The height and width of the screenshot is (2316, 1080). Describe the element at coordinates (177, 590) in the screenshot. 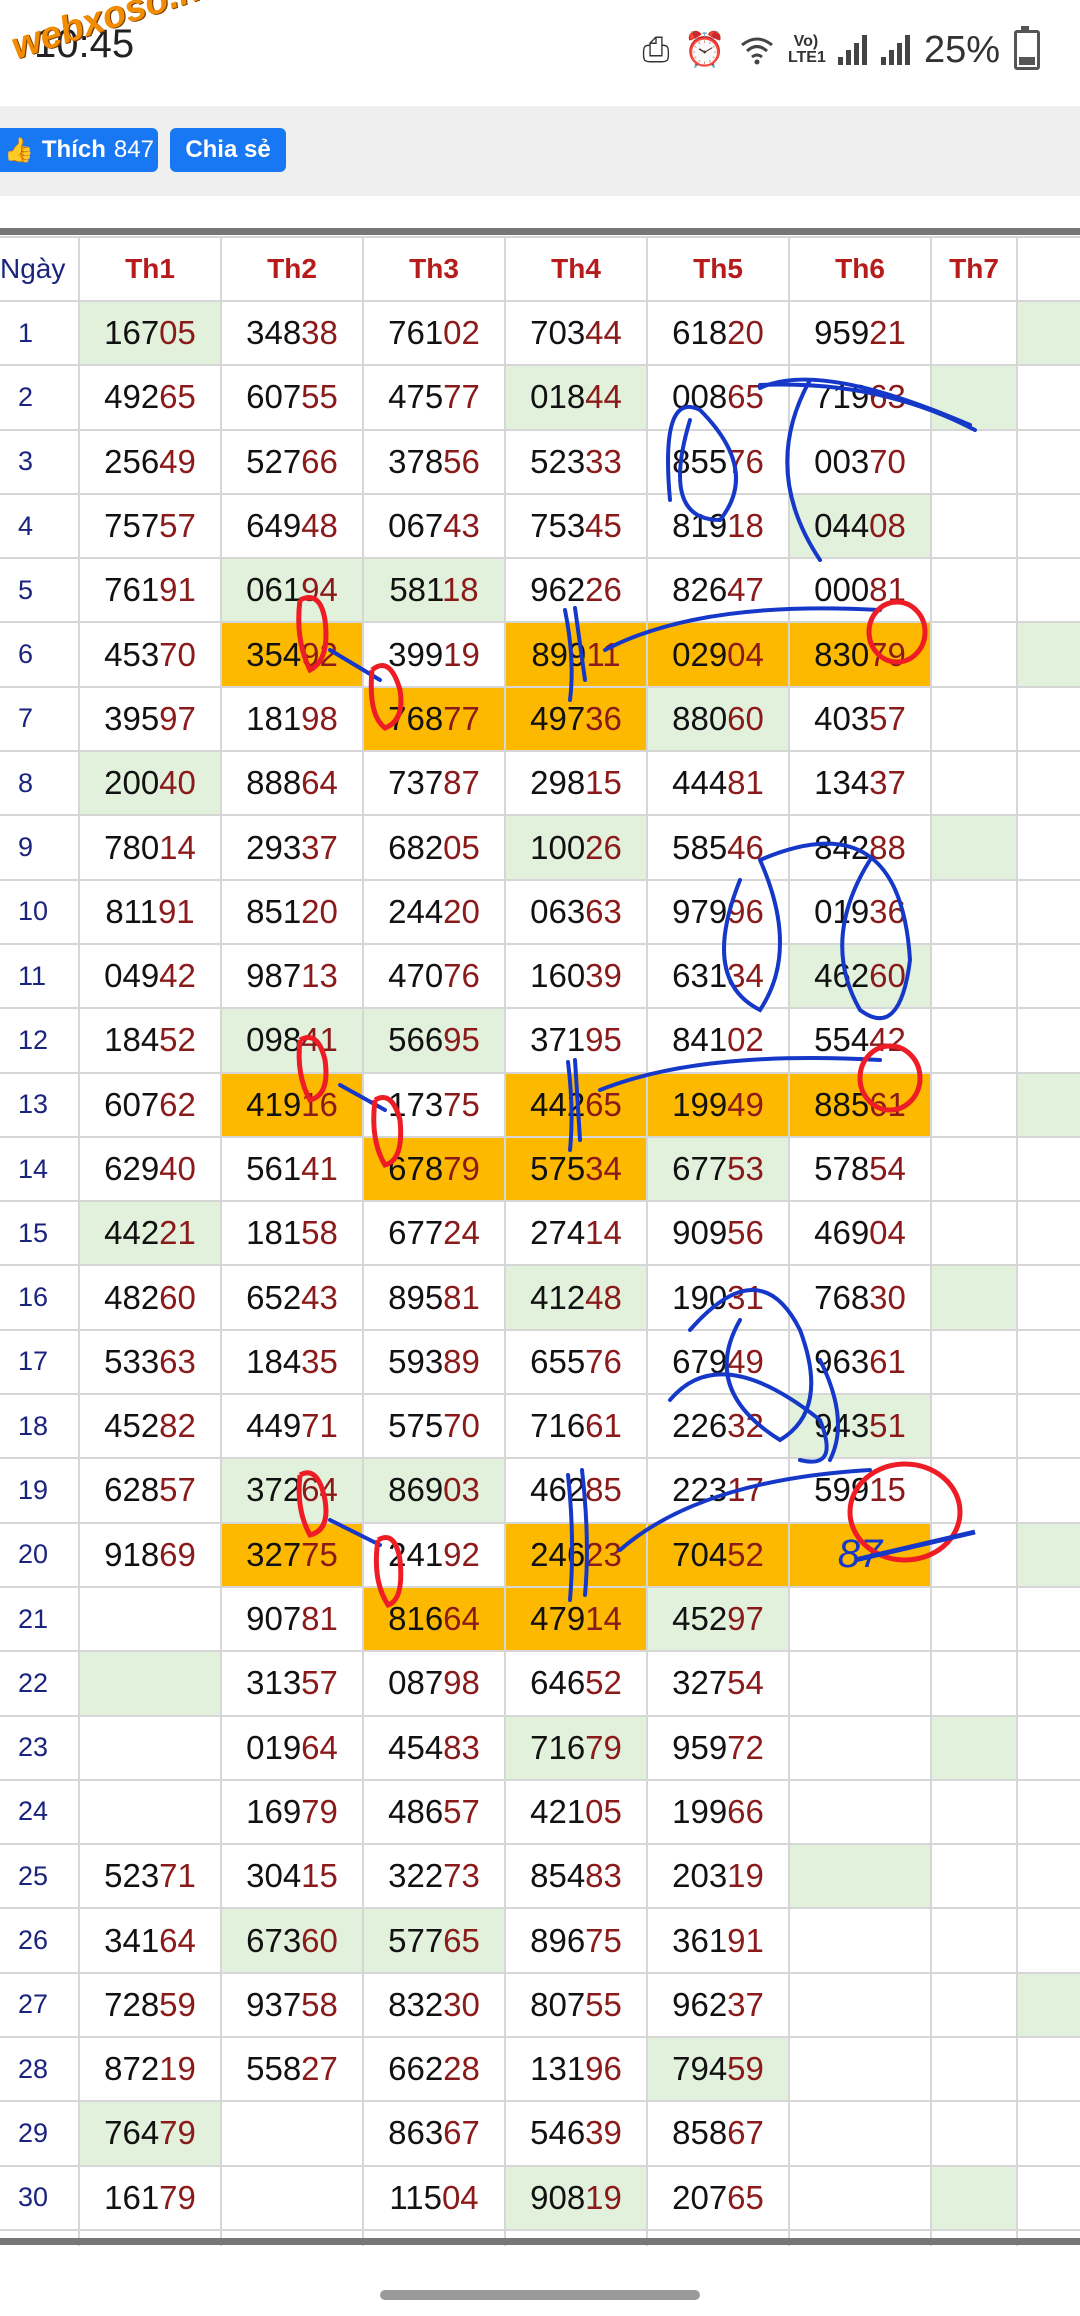

I see `result-tail-digits: 91` at that location.